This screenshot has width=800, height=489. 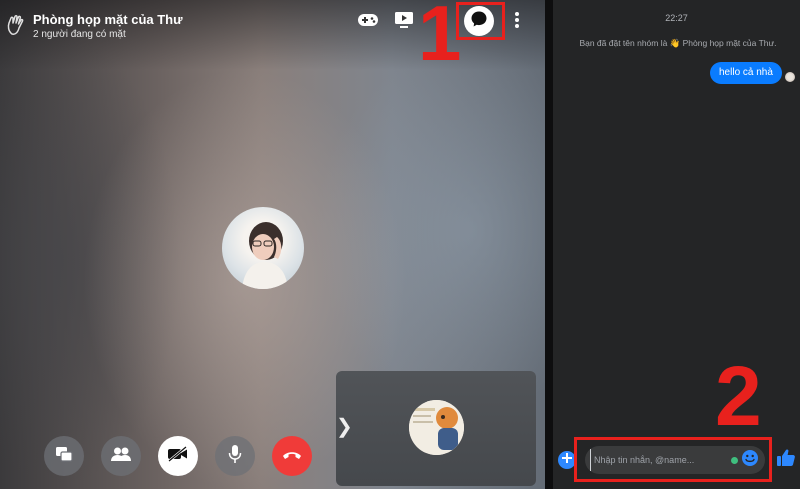 I want to click on participant-avatar, so click(x=263, y=248).